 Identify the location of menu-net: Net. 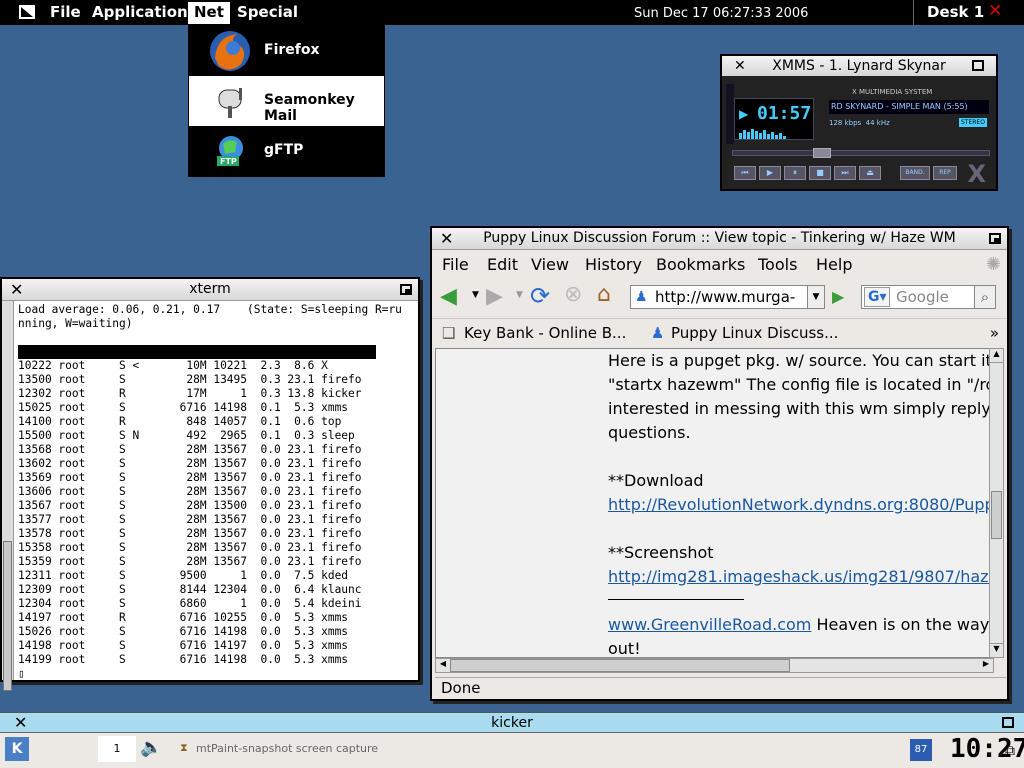
(209, 13).